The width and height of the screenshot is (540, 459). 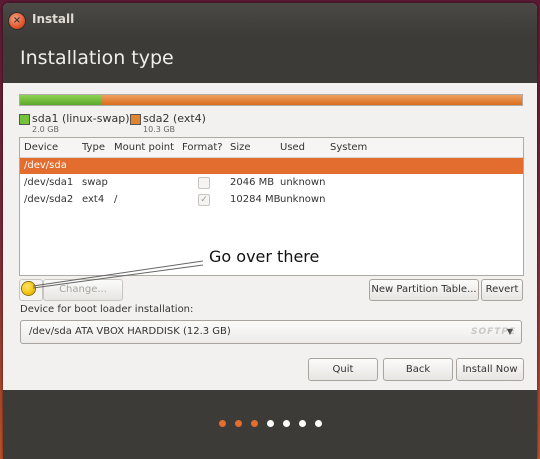 What do you see at coordinates (343, 369) in the screenshot?
I see `quit-button: Quit` at bounding box center [343, 369].